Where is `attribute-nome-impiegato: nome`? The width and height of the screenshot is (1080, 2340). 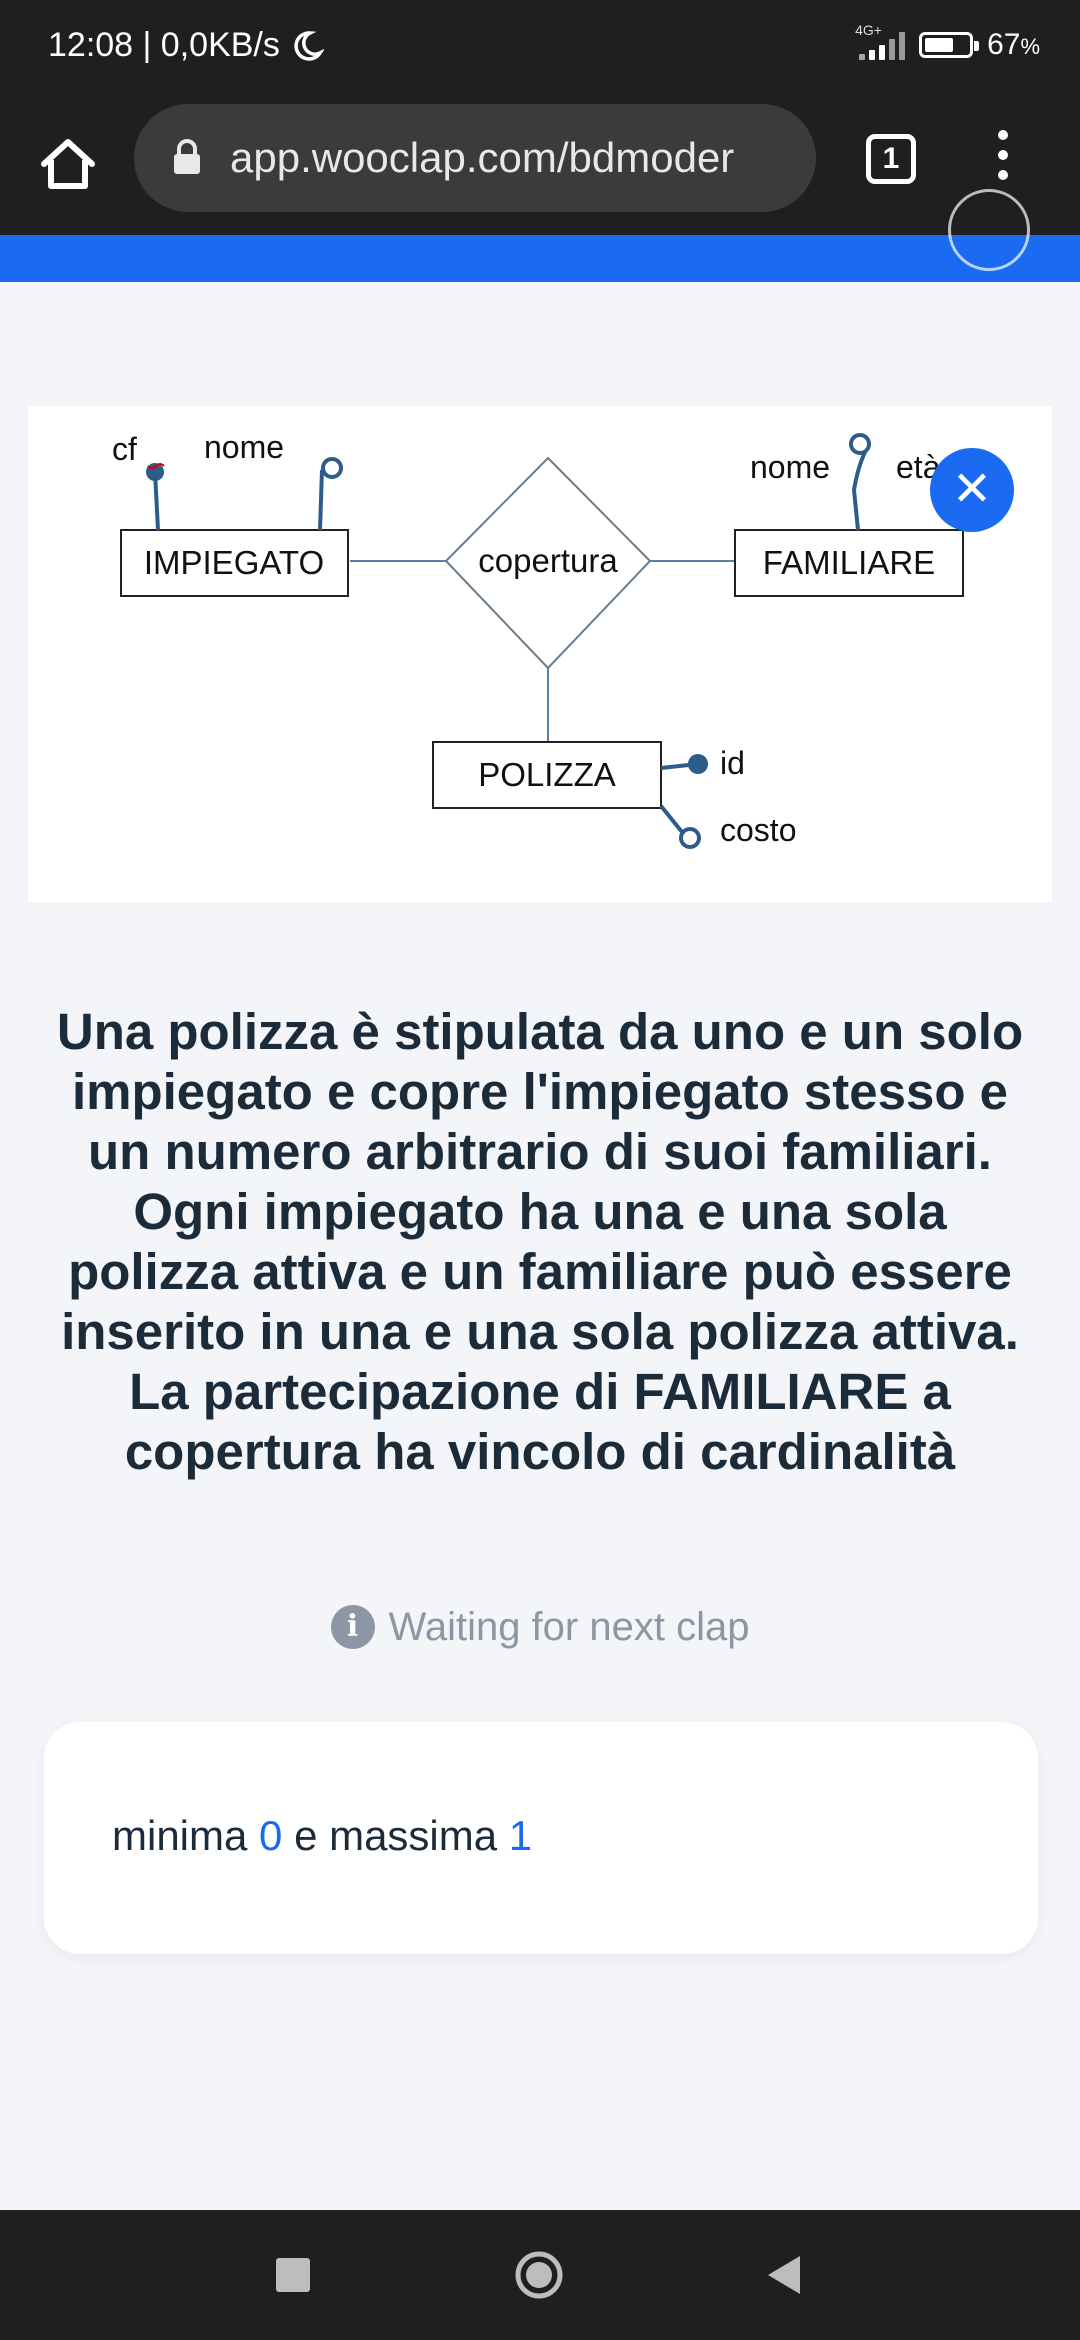
attribute-nome-impiegato: nome is located at coordinates (244, 447).